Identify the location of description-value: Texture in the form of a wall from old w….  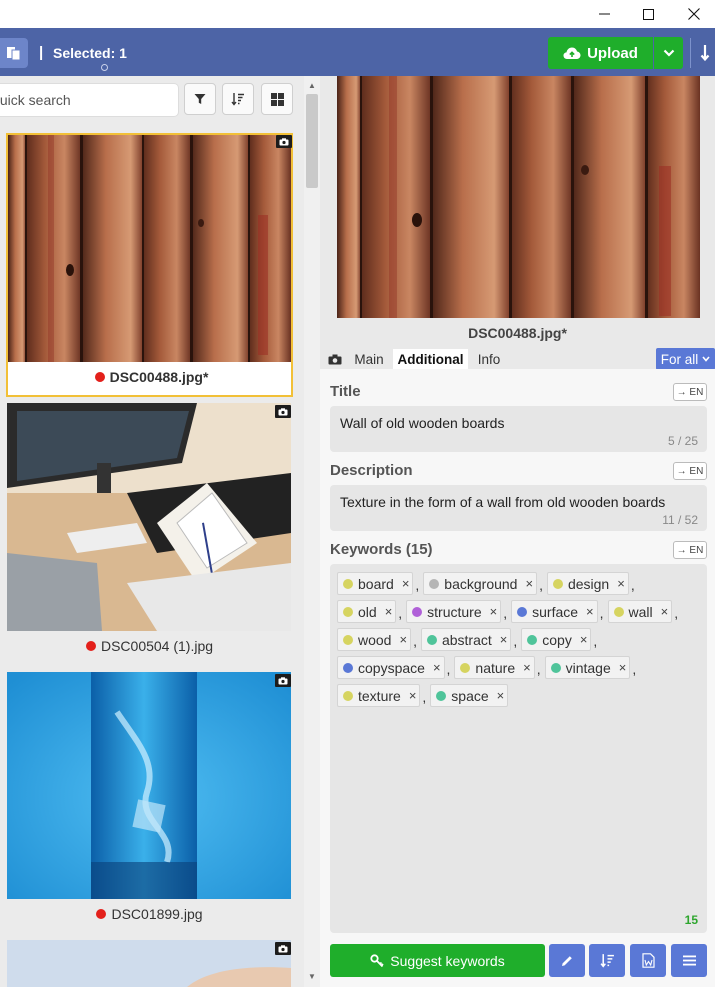
(502, 502).